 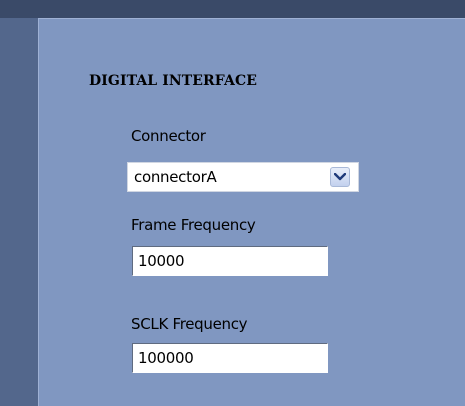 What do you see at coordinates (175, 177) in the screenshot?
I see `connector-selected-value: connectorA` at bounding box center [175, 177].